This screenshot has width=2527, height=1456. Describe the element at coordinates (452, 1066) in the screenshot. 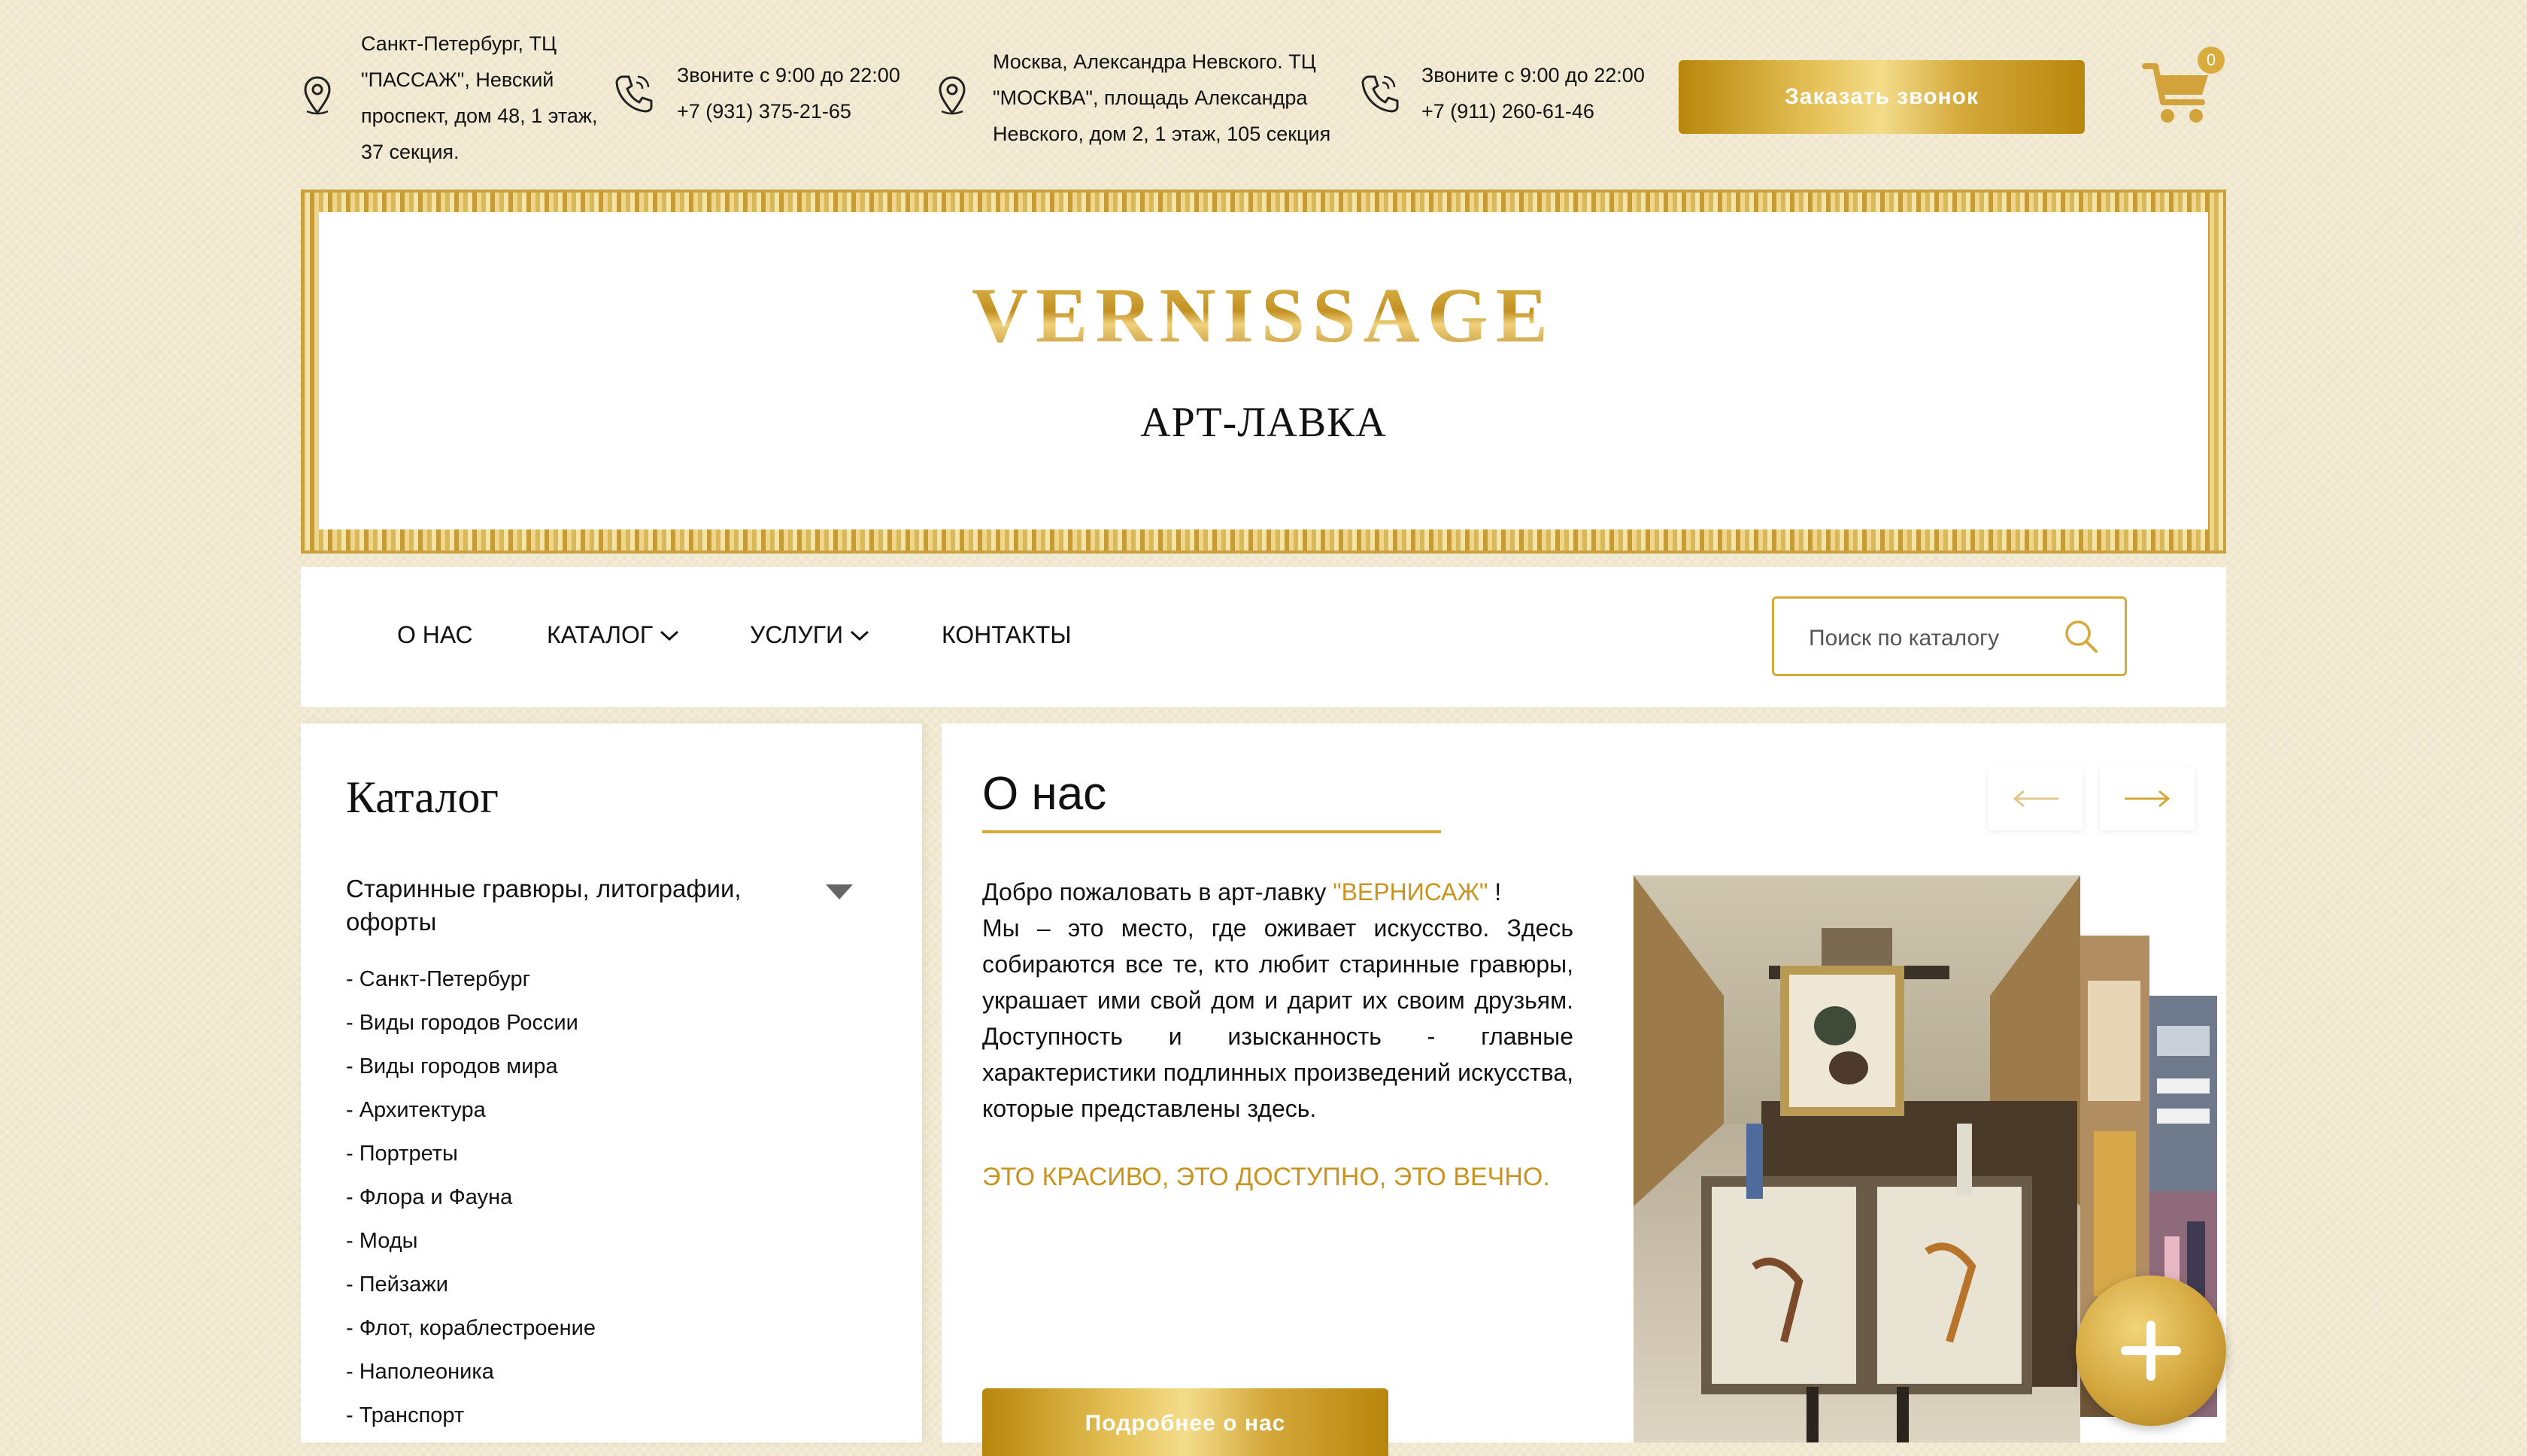

I see `catalog-subcategory: - Виды городов мира` at that location.